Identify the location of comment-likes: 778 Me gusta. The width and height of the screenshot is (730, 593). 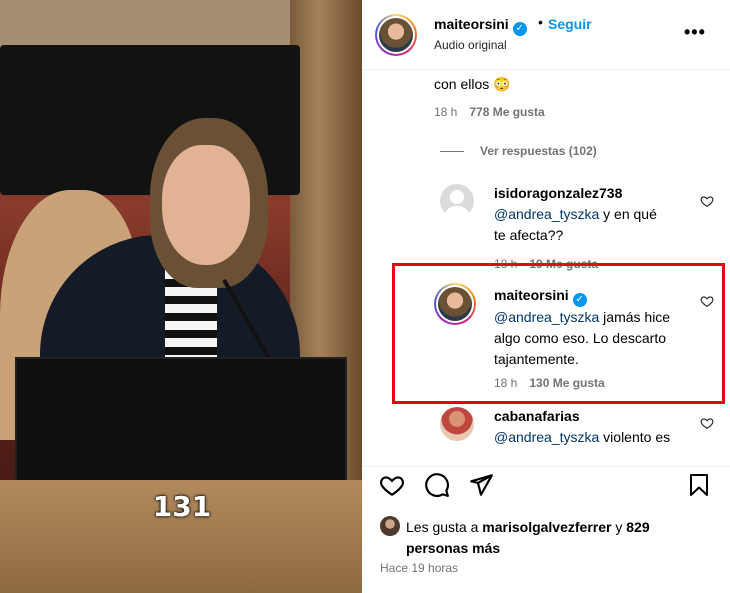
(506, 112).